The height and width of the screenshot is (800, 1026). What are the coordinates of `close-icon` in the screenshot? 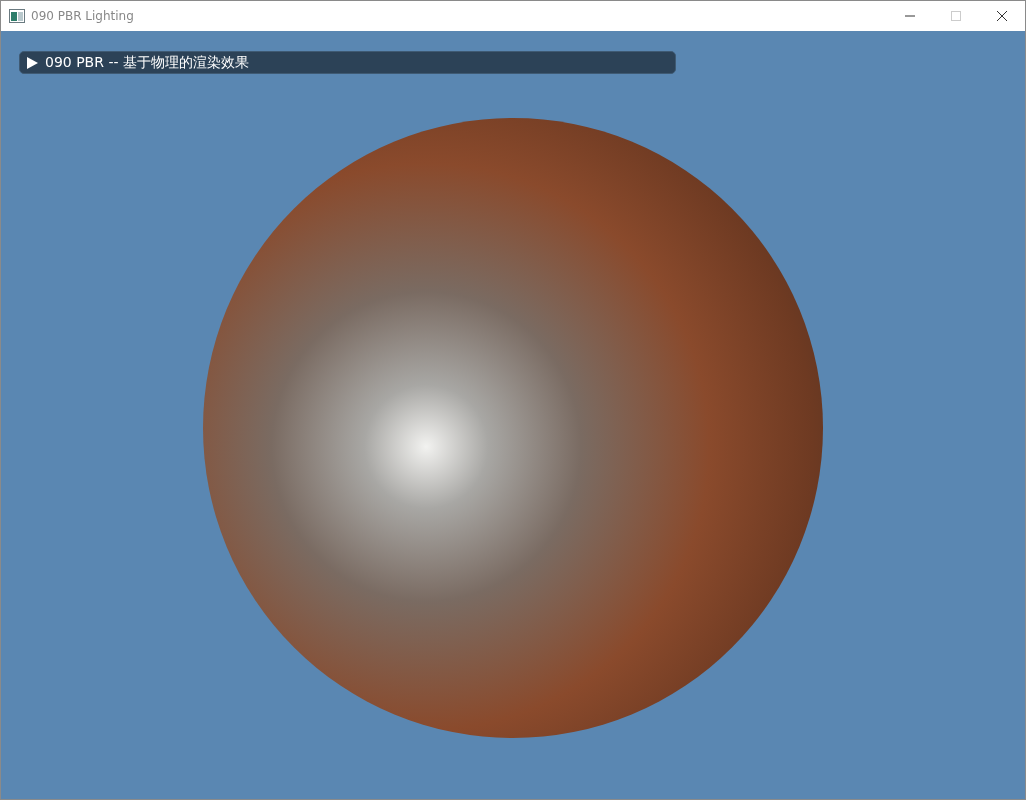 It's located at (1002, 16).